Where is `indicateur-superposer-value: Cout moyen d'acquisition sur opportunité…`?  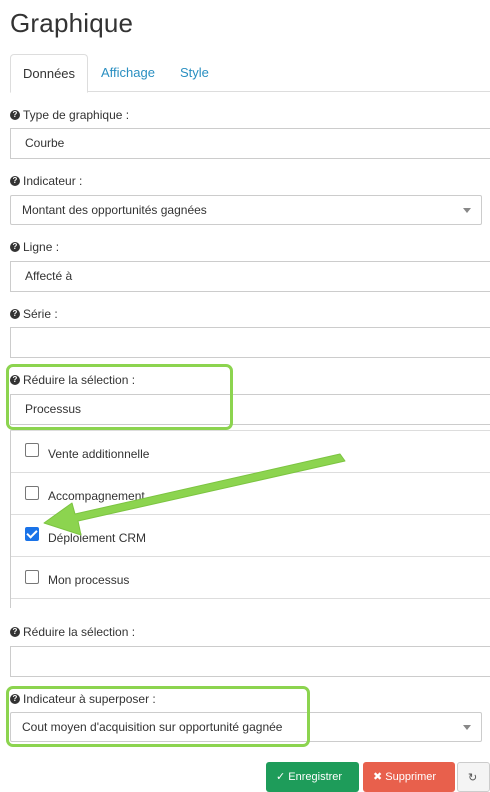 indicateur-superposer-value: Cout moyen d'acquisition sur opportunité… is located at coordinates (152, 727).